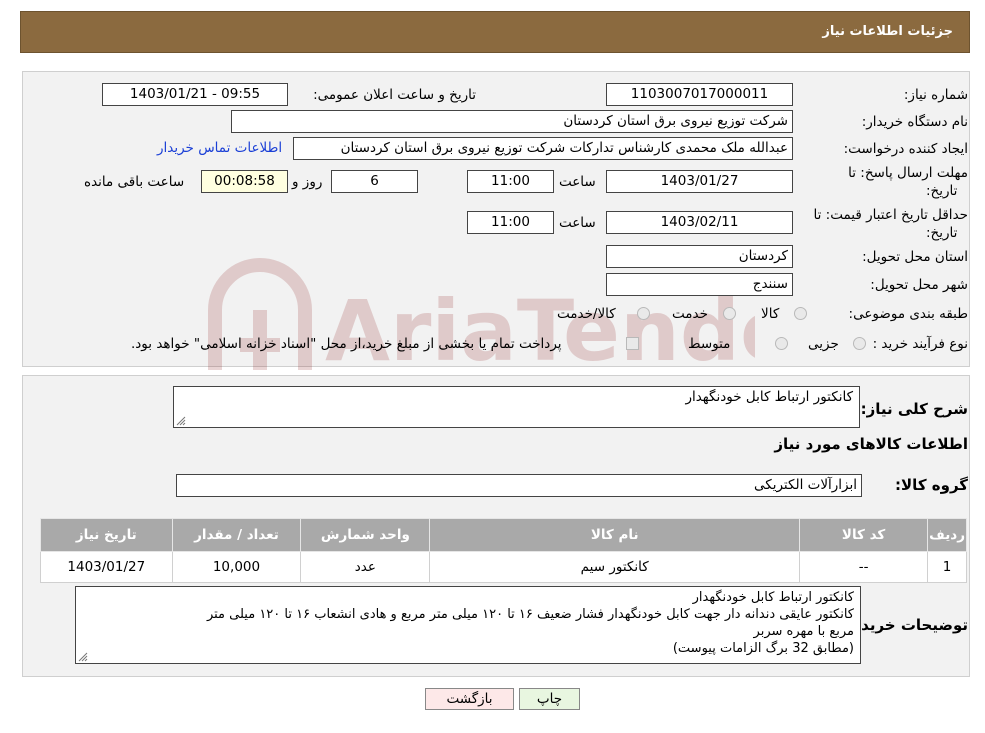  Describe the element at coordinates (709, 344) in the screenshot. I see `process-option-medium: متوسط` at that location.